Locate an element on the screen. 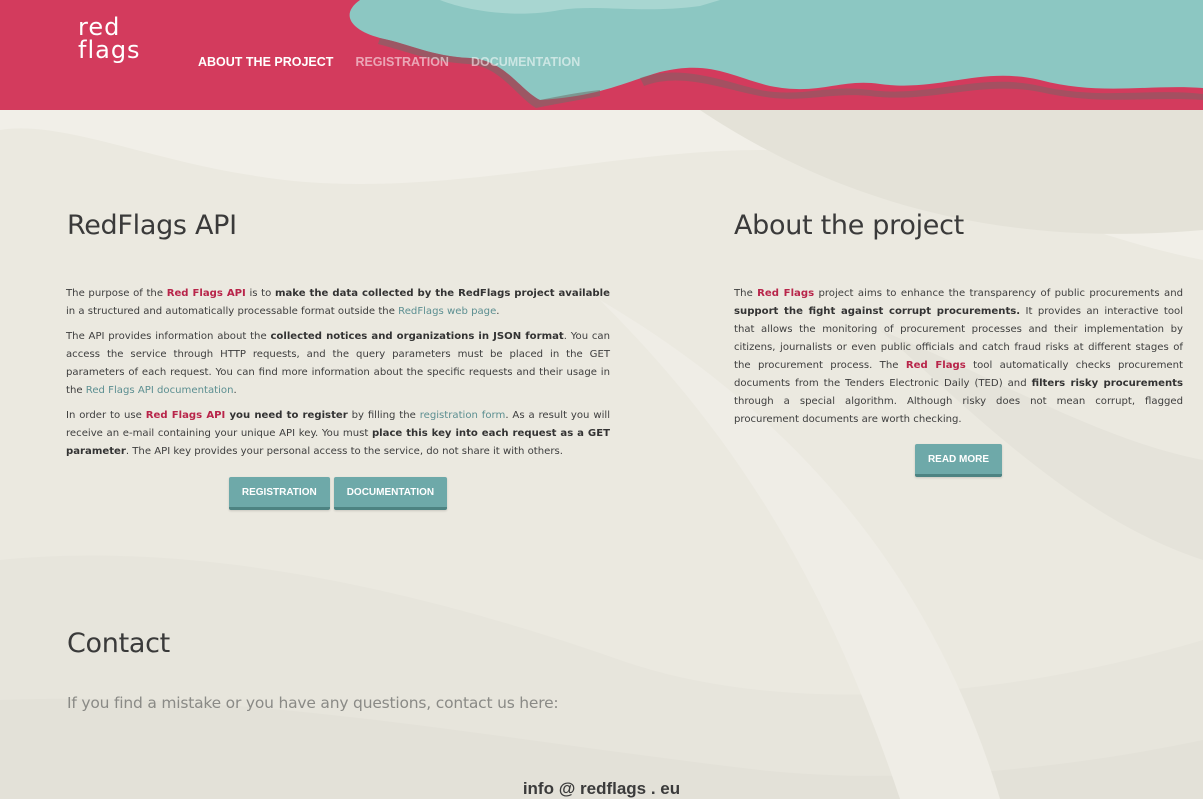  text-bold: filters risky procurements is located at coordinates (1107, 383).